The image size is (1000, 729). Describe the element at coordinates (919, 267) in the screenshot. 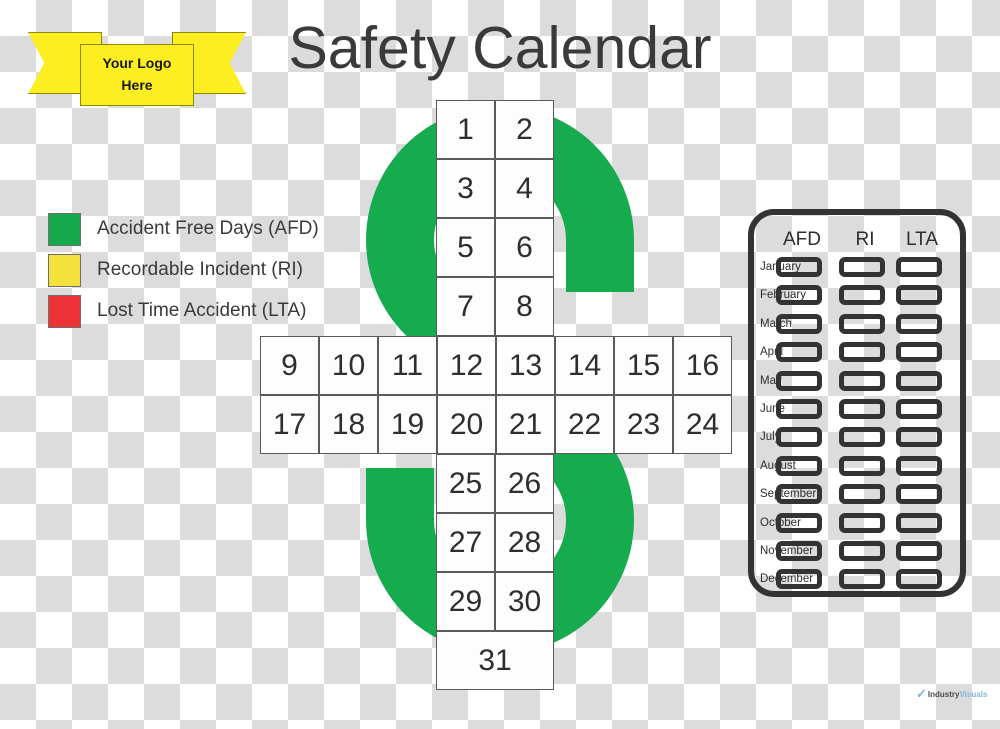

I see `month-checkbox-january-lta` at that location.